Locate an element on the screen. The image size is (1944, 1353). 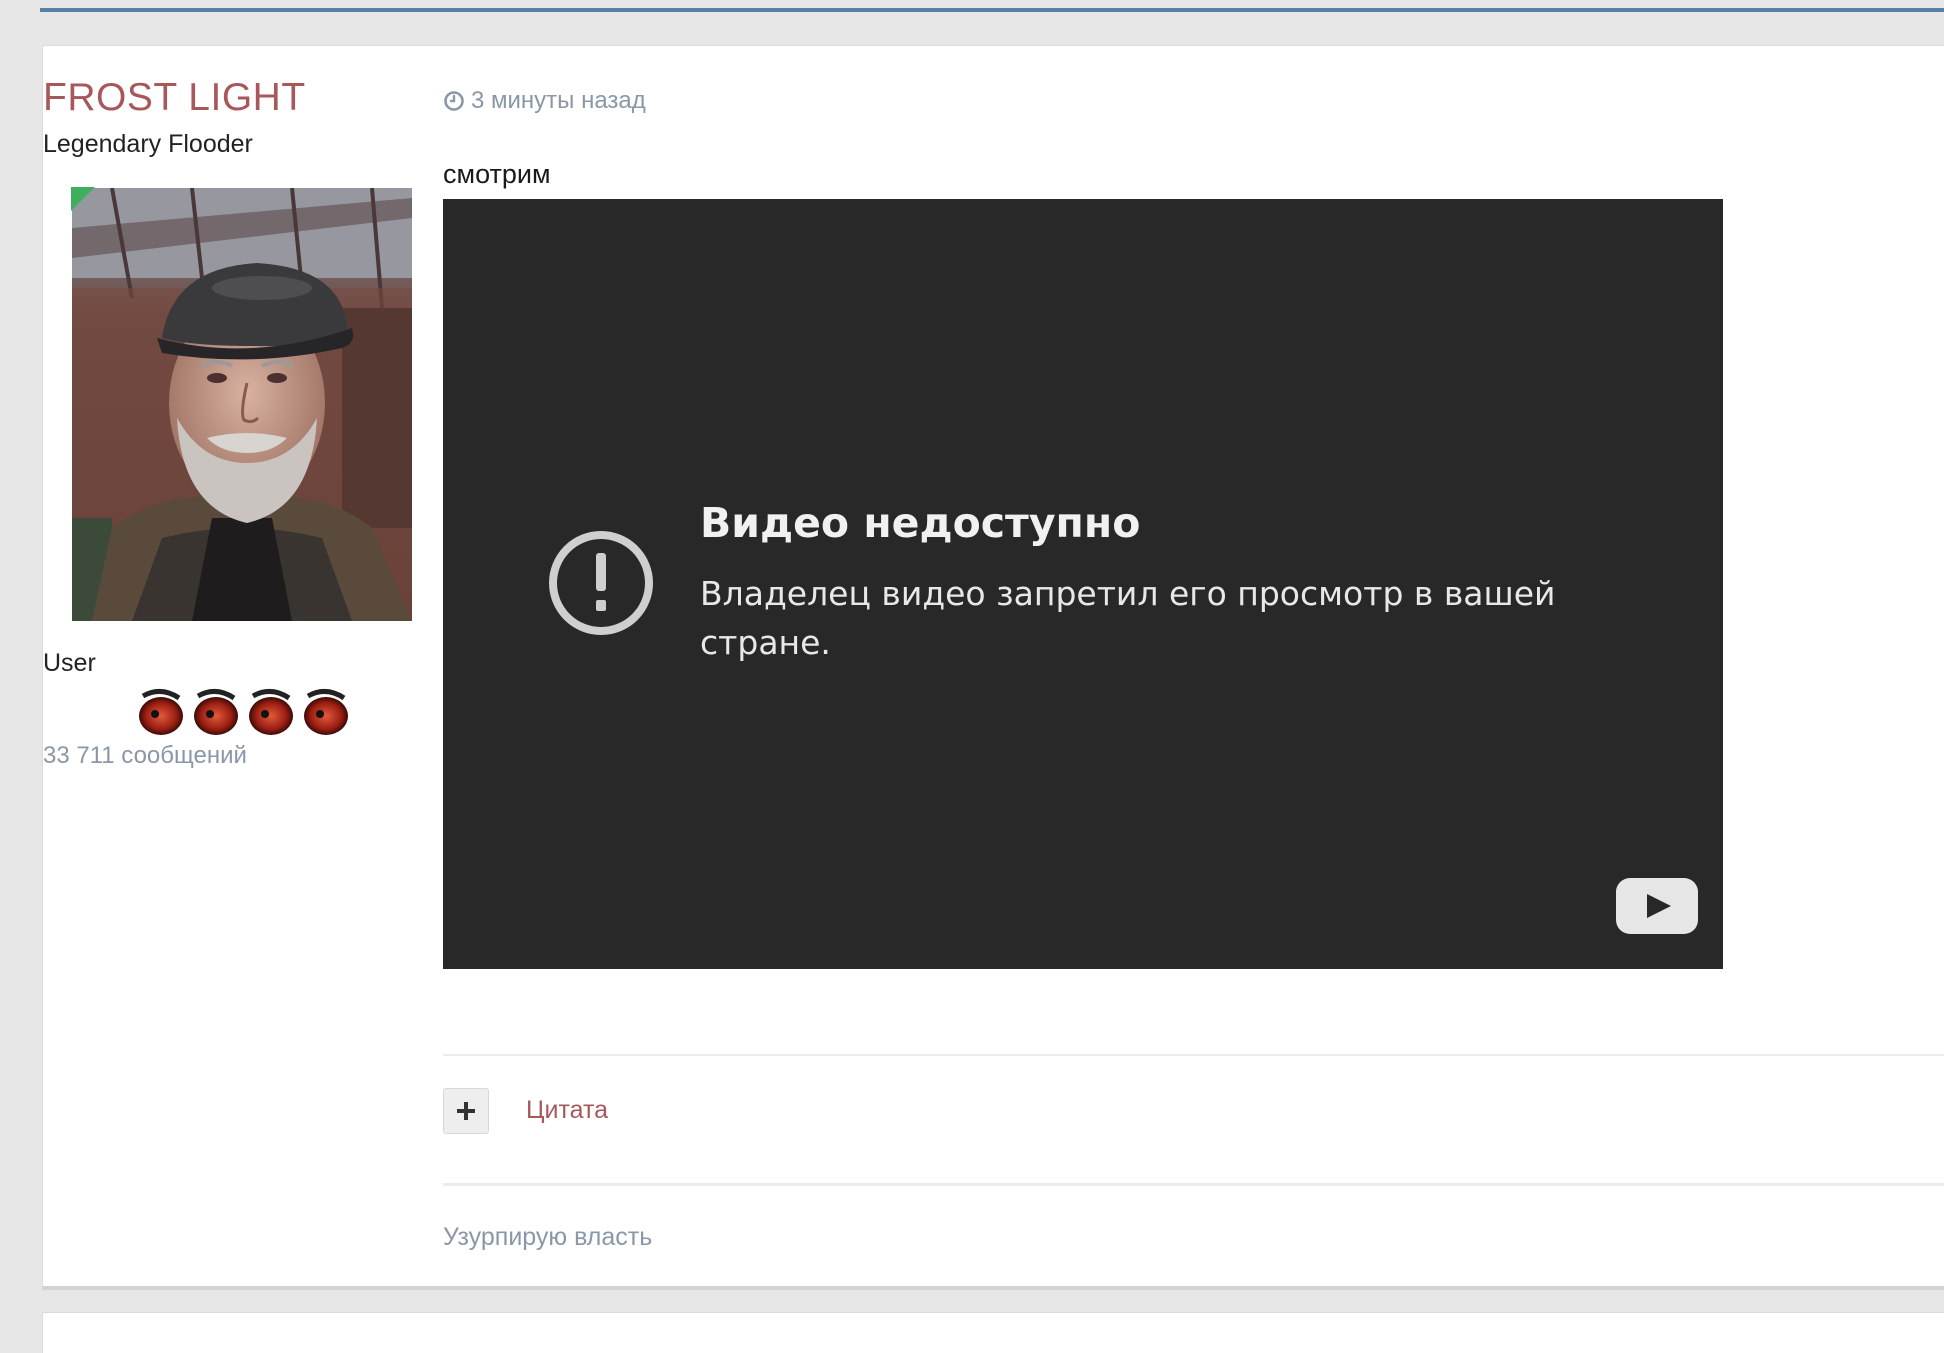
plus-icon is located at coordinates (466, 1111).